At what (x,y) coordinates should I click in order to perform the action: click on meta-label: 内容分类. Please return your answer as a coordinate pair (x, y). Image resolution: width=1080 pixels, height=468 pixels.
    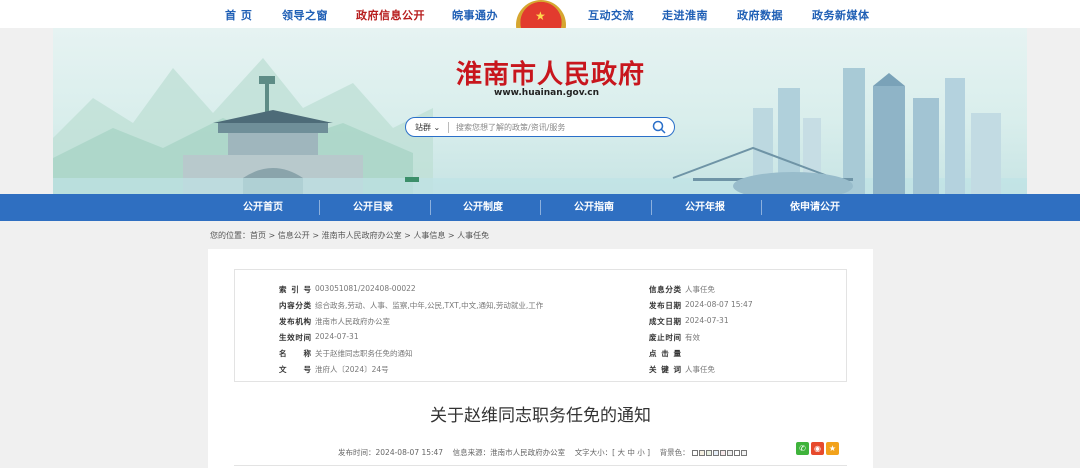
    Looking at the image, I should click on (295, 305).